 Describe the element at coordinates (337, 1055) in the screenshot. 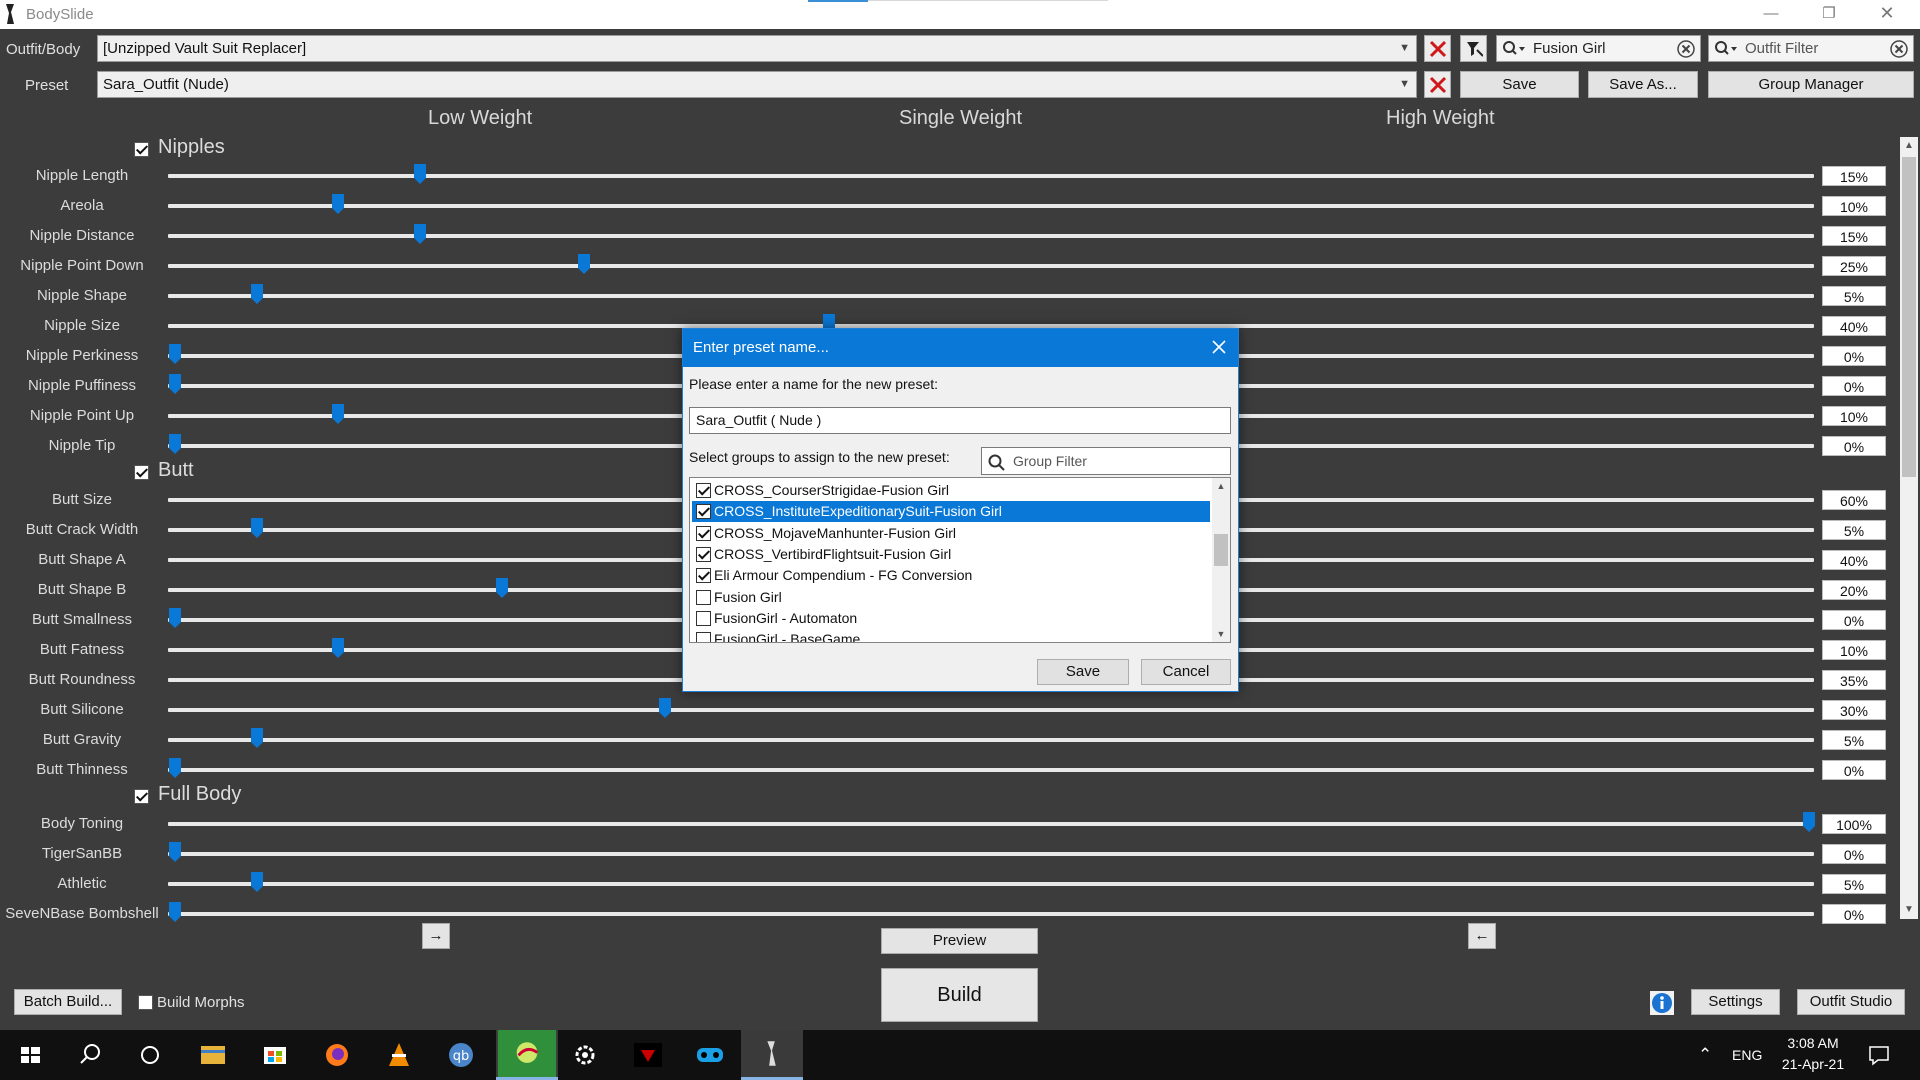

I see `firefox-icon` at that location.